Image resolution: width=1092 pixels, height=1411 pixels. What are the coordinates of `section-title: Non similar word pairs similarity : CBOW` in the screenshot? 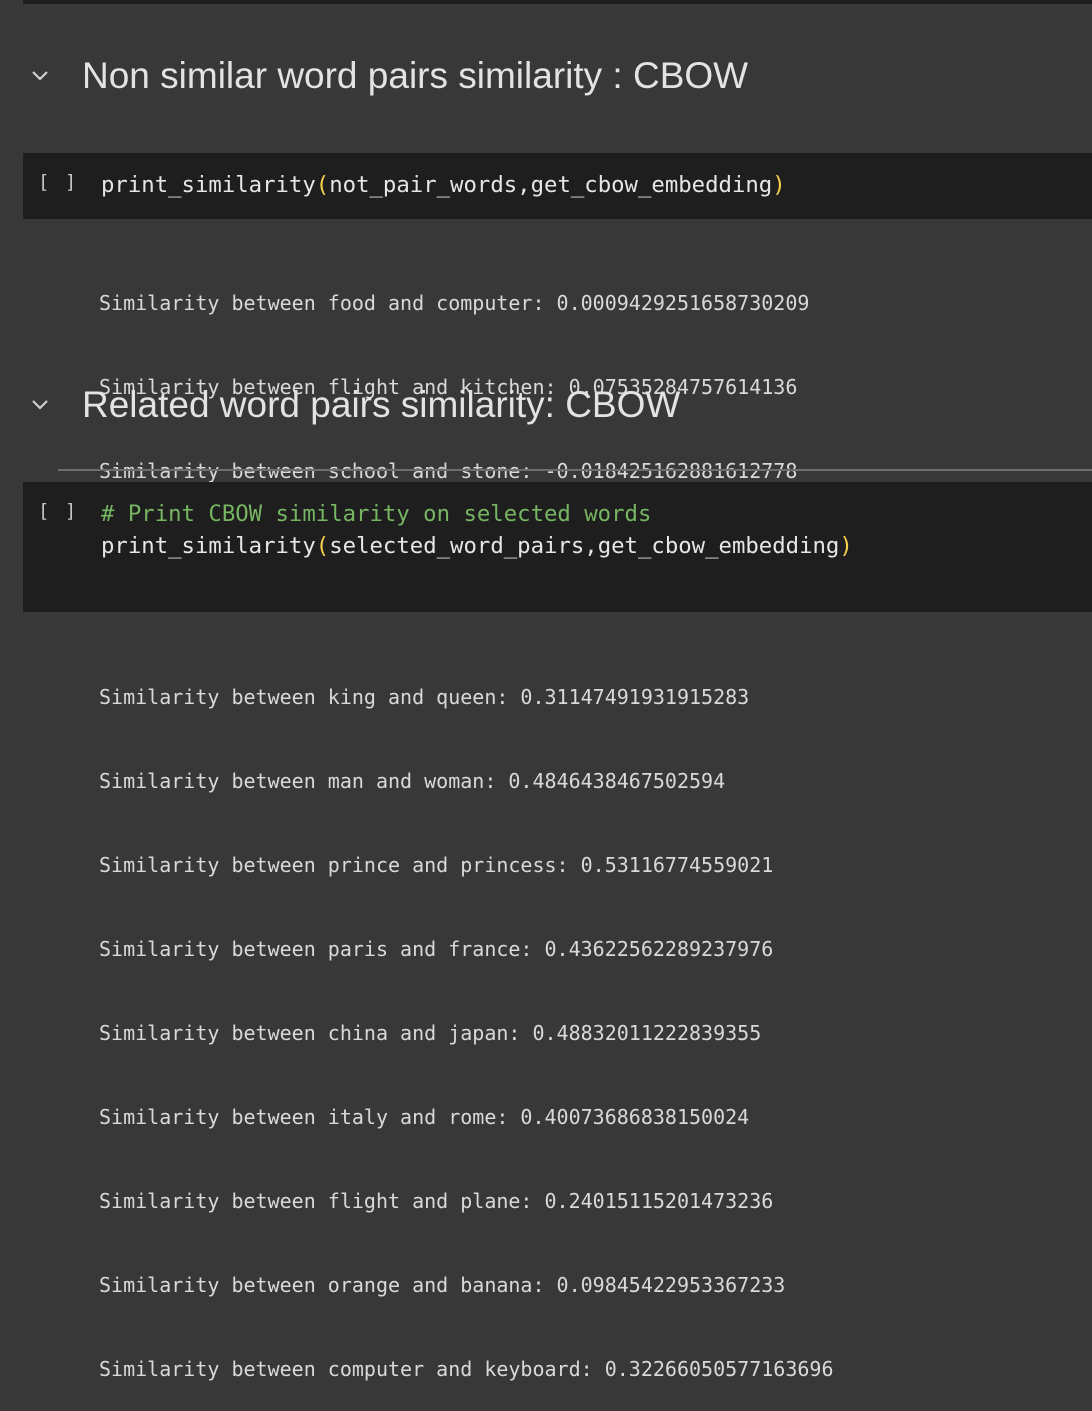 It's located at (415, 75).